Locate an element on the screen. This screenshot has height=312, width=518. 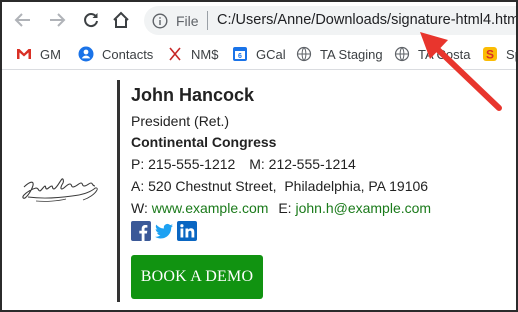
bookmark-nms: NM$ is located at coordinates (192, 54).